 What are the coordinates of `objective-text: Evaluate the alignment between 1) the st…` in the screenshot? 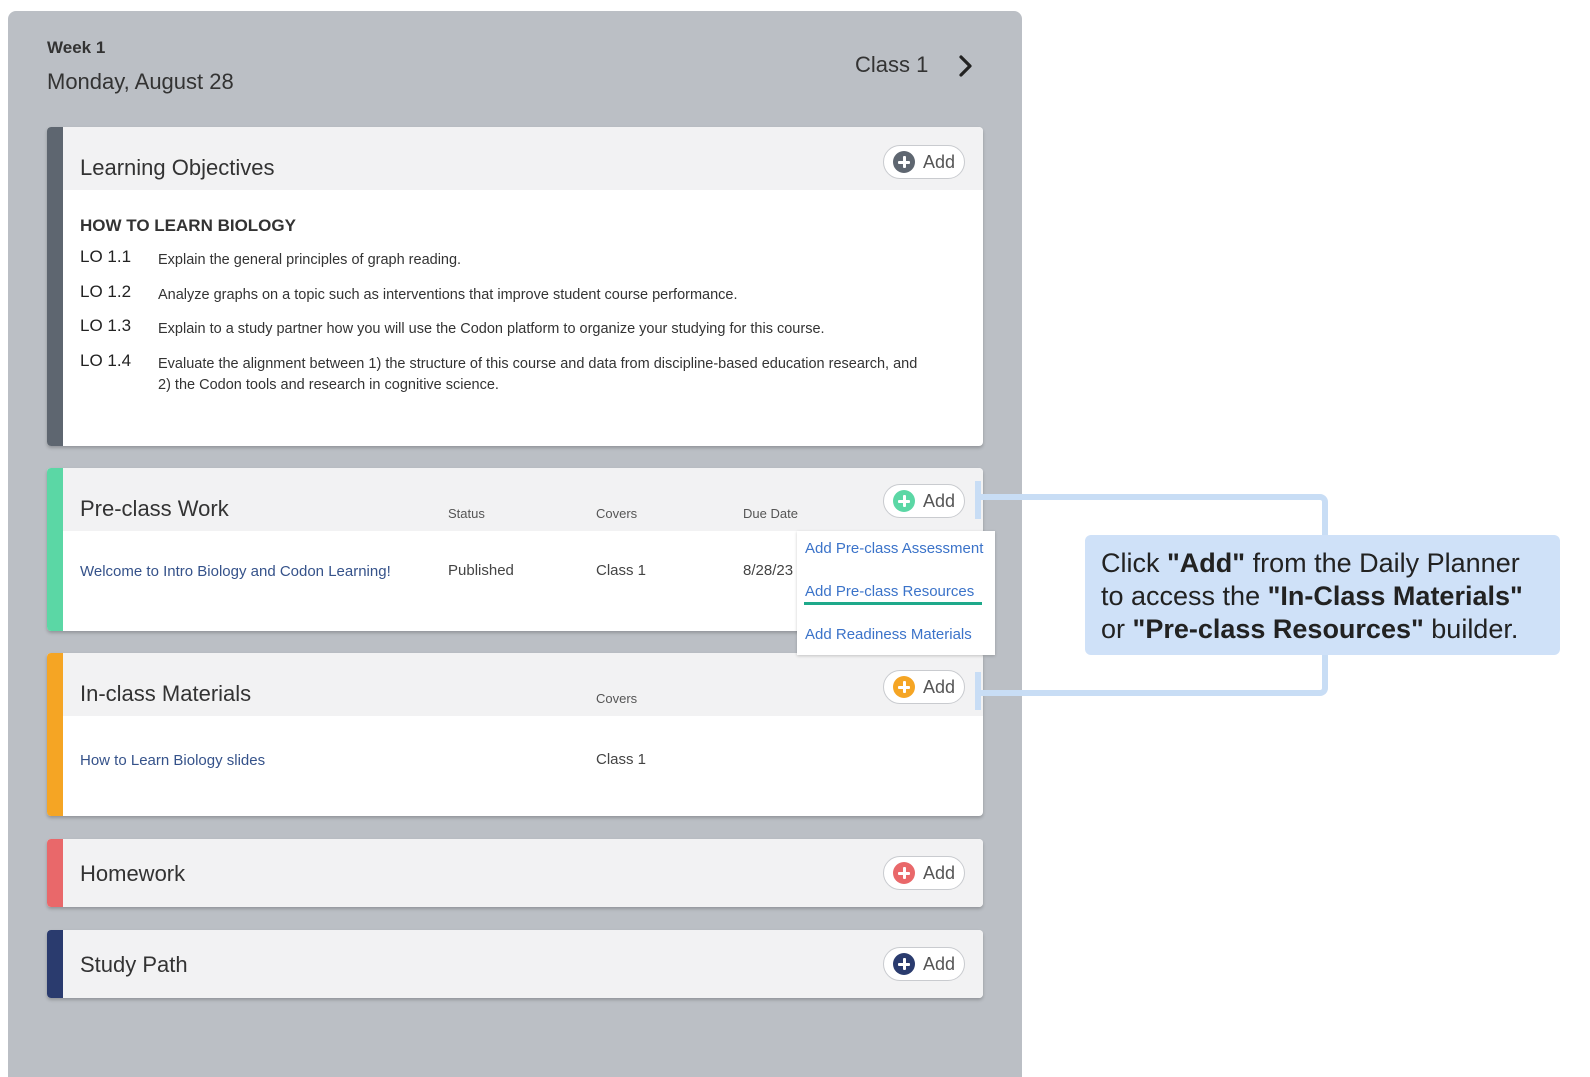 It's located at (538, 374).